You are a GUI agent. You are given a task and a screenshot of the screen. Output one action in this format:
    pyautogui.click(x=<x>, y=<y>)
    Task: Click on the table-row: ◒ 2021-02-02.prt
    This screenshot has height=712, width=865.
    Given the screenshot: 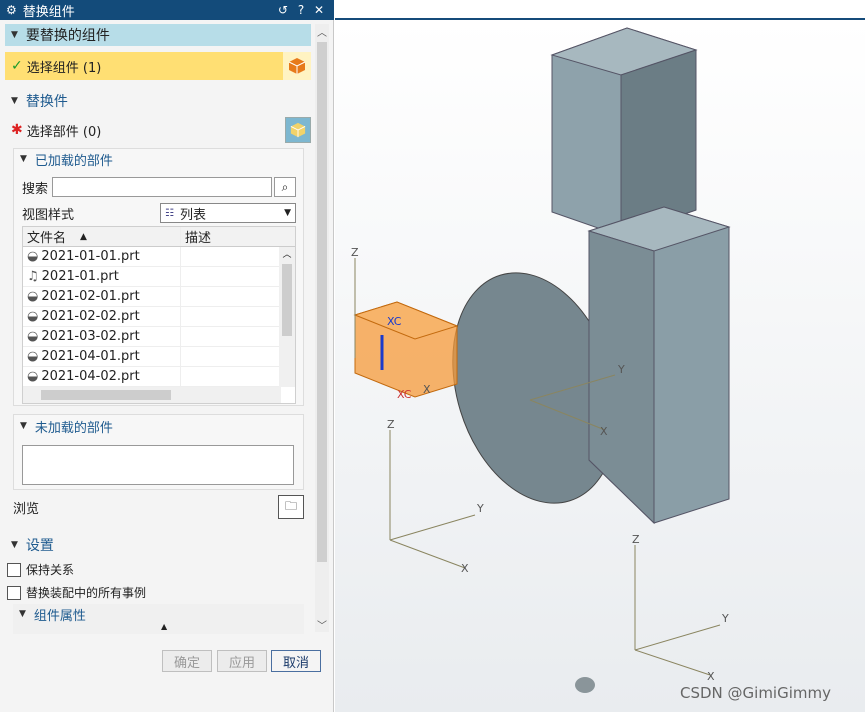 What is the action you would take?
    pyautogui.click(x=159, y=317)
    